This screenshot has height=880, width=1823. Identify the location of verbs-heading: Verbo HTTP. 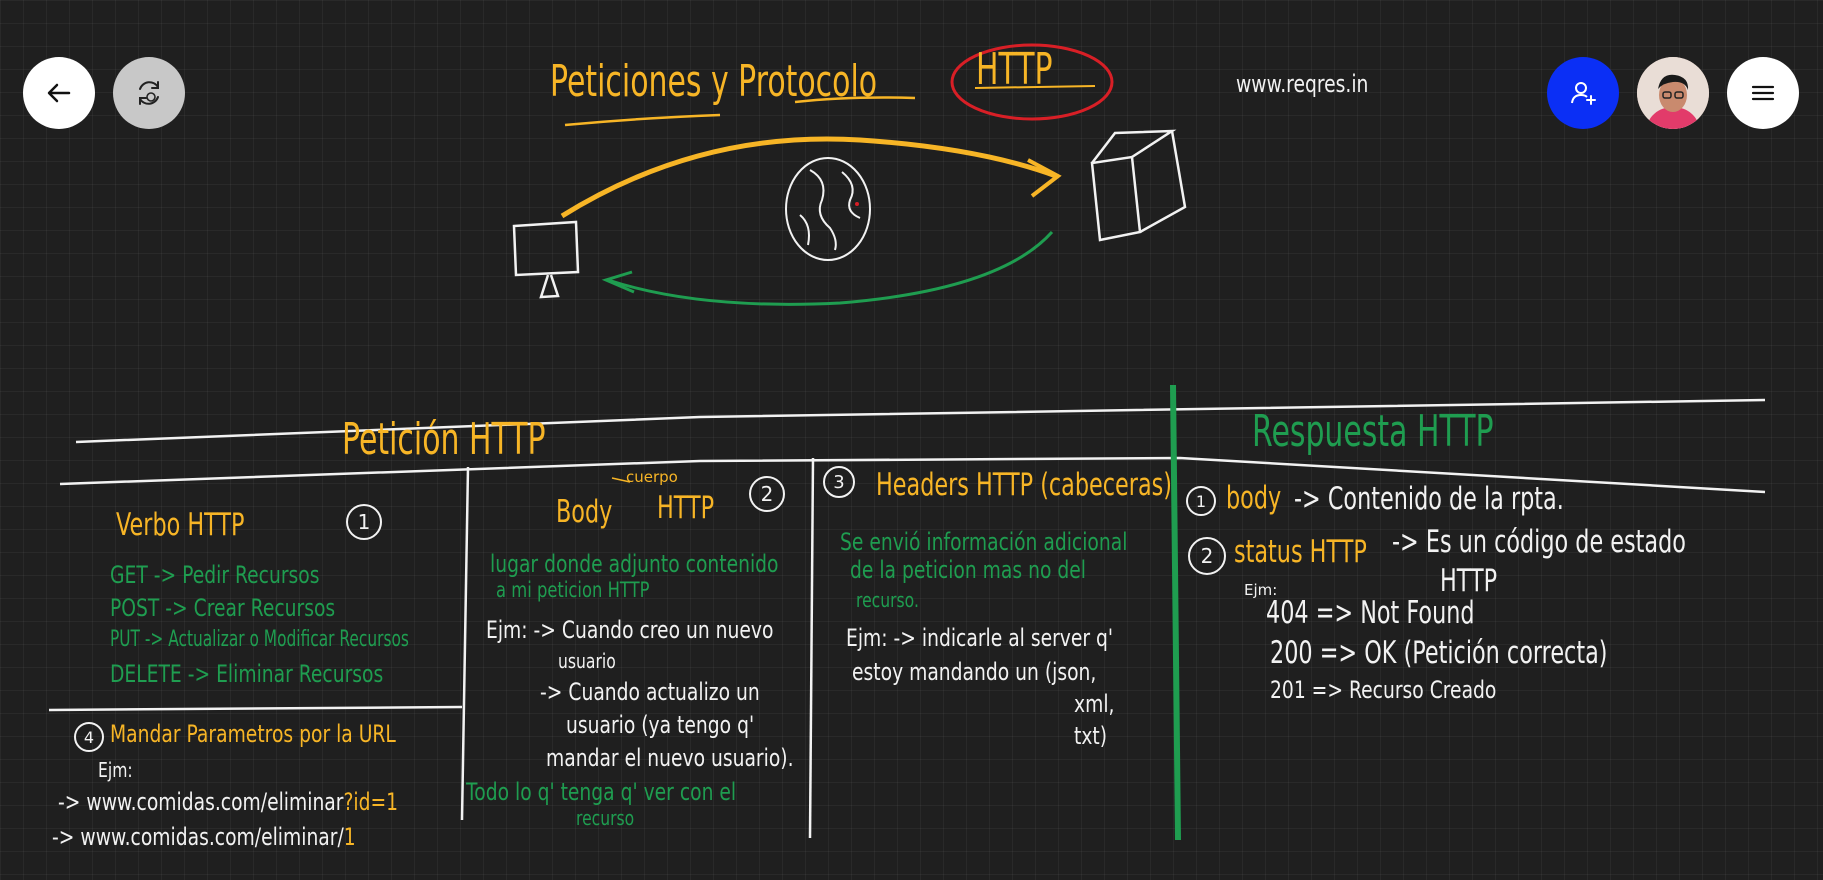
(180, 525).